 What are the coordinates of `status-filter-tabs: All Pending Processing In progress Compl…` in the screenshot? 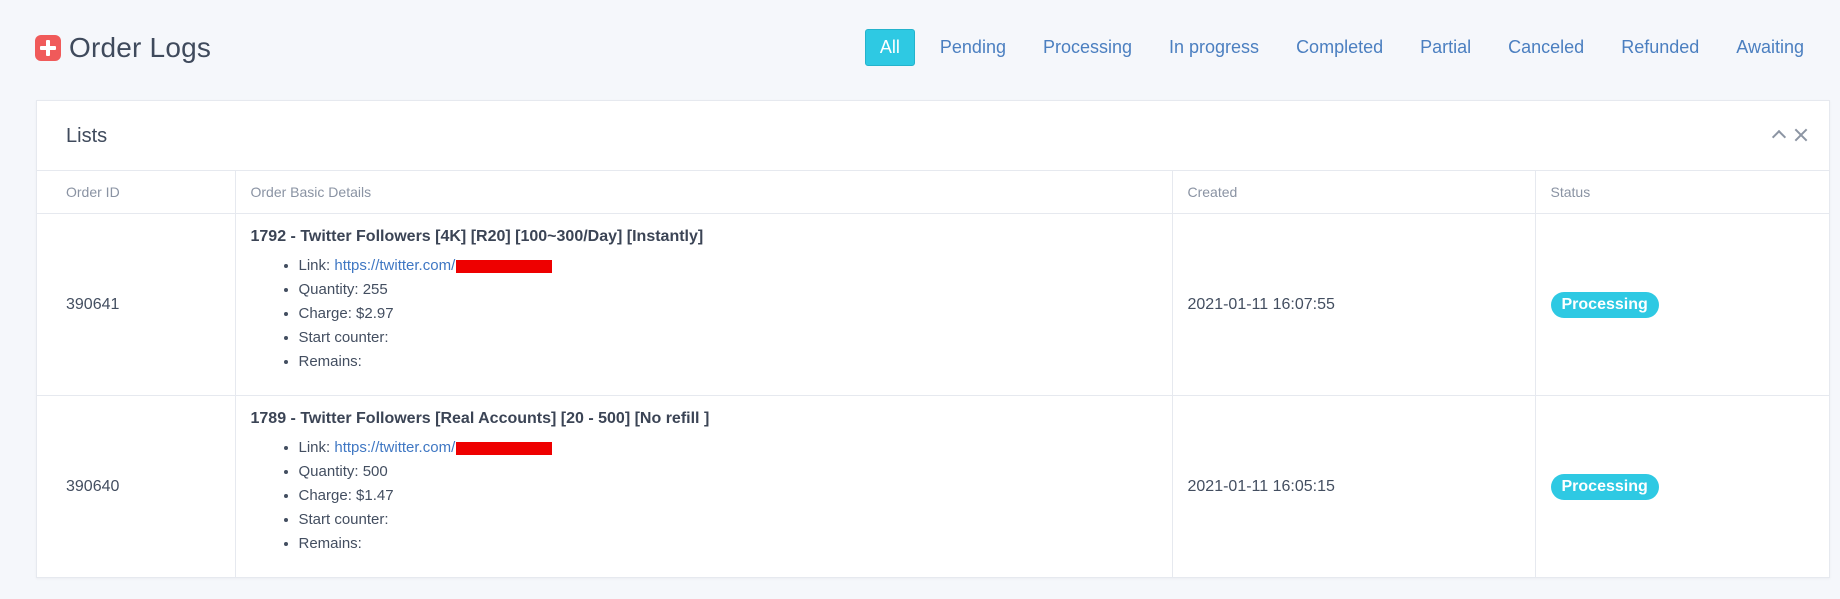 It's located at (1334, 47).